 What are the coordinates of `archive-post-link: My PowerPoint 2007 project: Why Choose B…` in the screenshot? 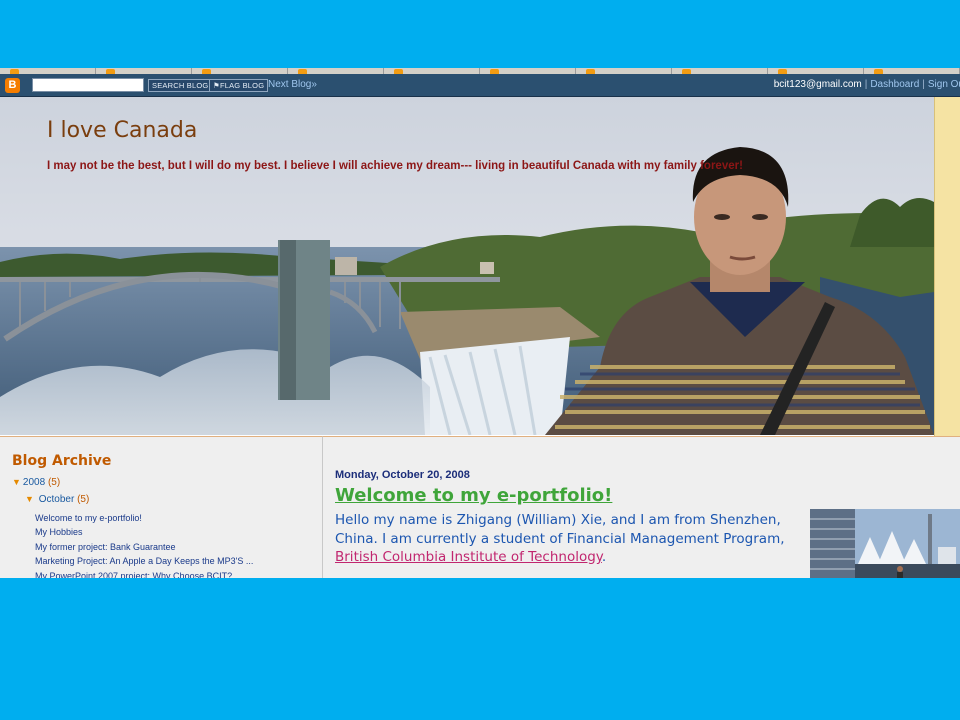 It's located at (144, 573).